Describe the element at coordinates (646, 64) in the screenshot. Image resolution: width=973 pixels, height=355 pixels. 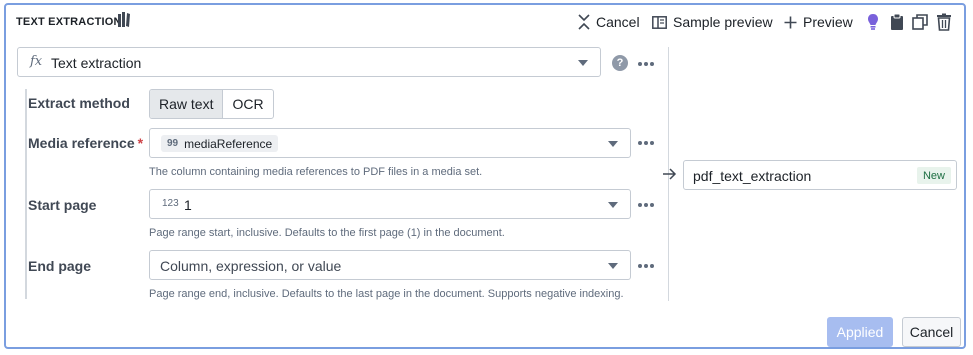
I see `function-more-icon` at that location.